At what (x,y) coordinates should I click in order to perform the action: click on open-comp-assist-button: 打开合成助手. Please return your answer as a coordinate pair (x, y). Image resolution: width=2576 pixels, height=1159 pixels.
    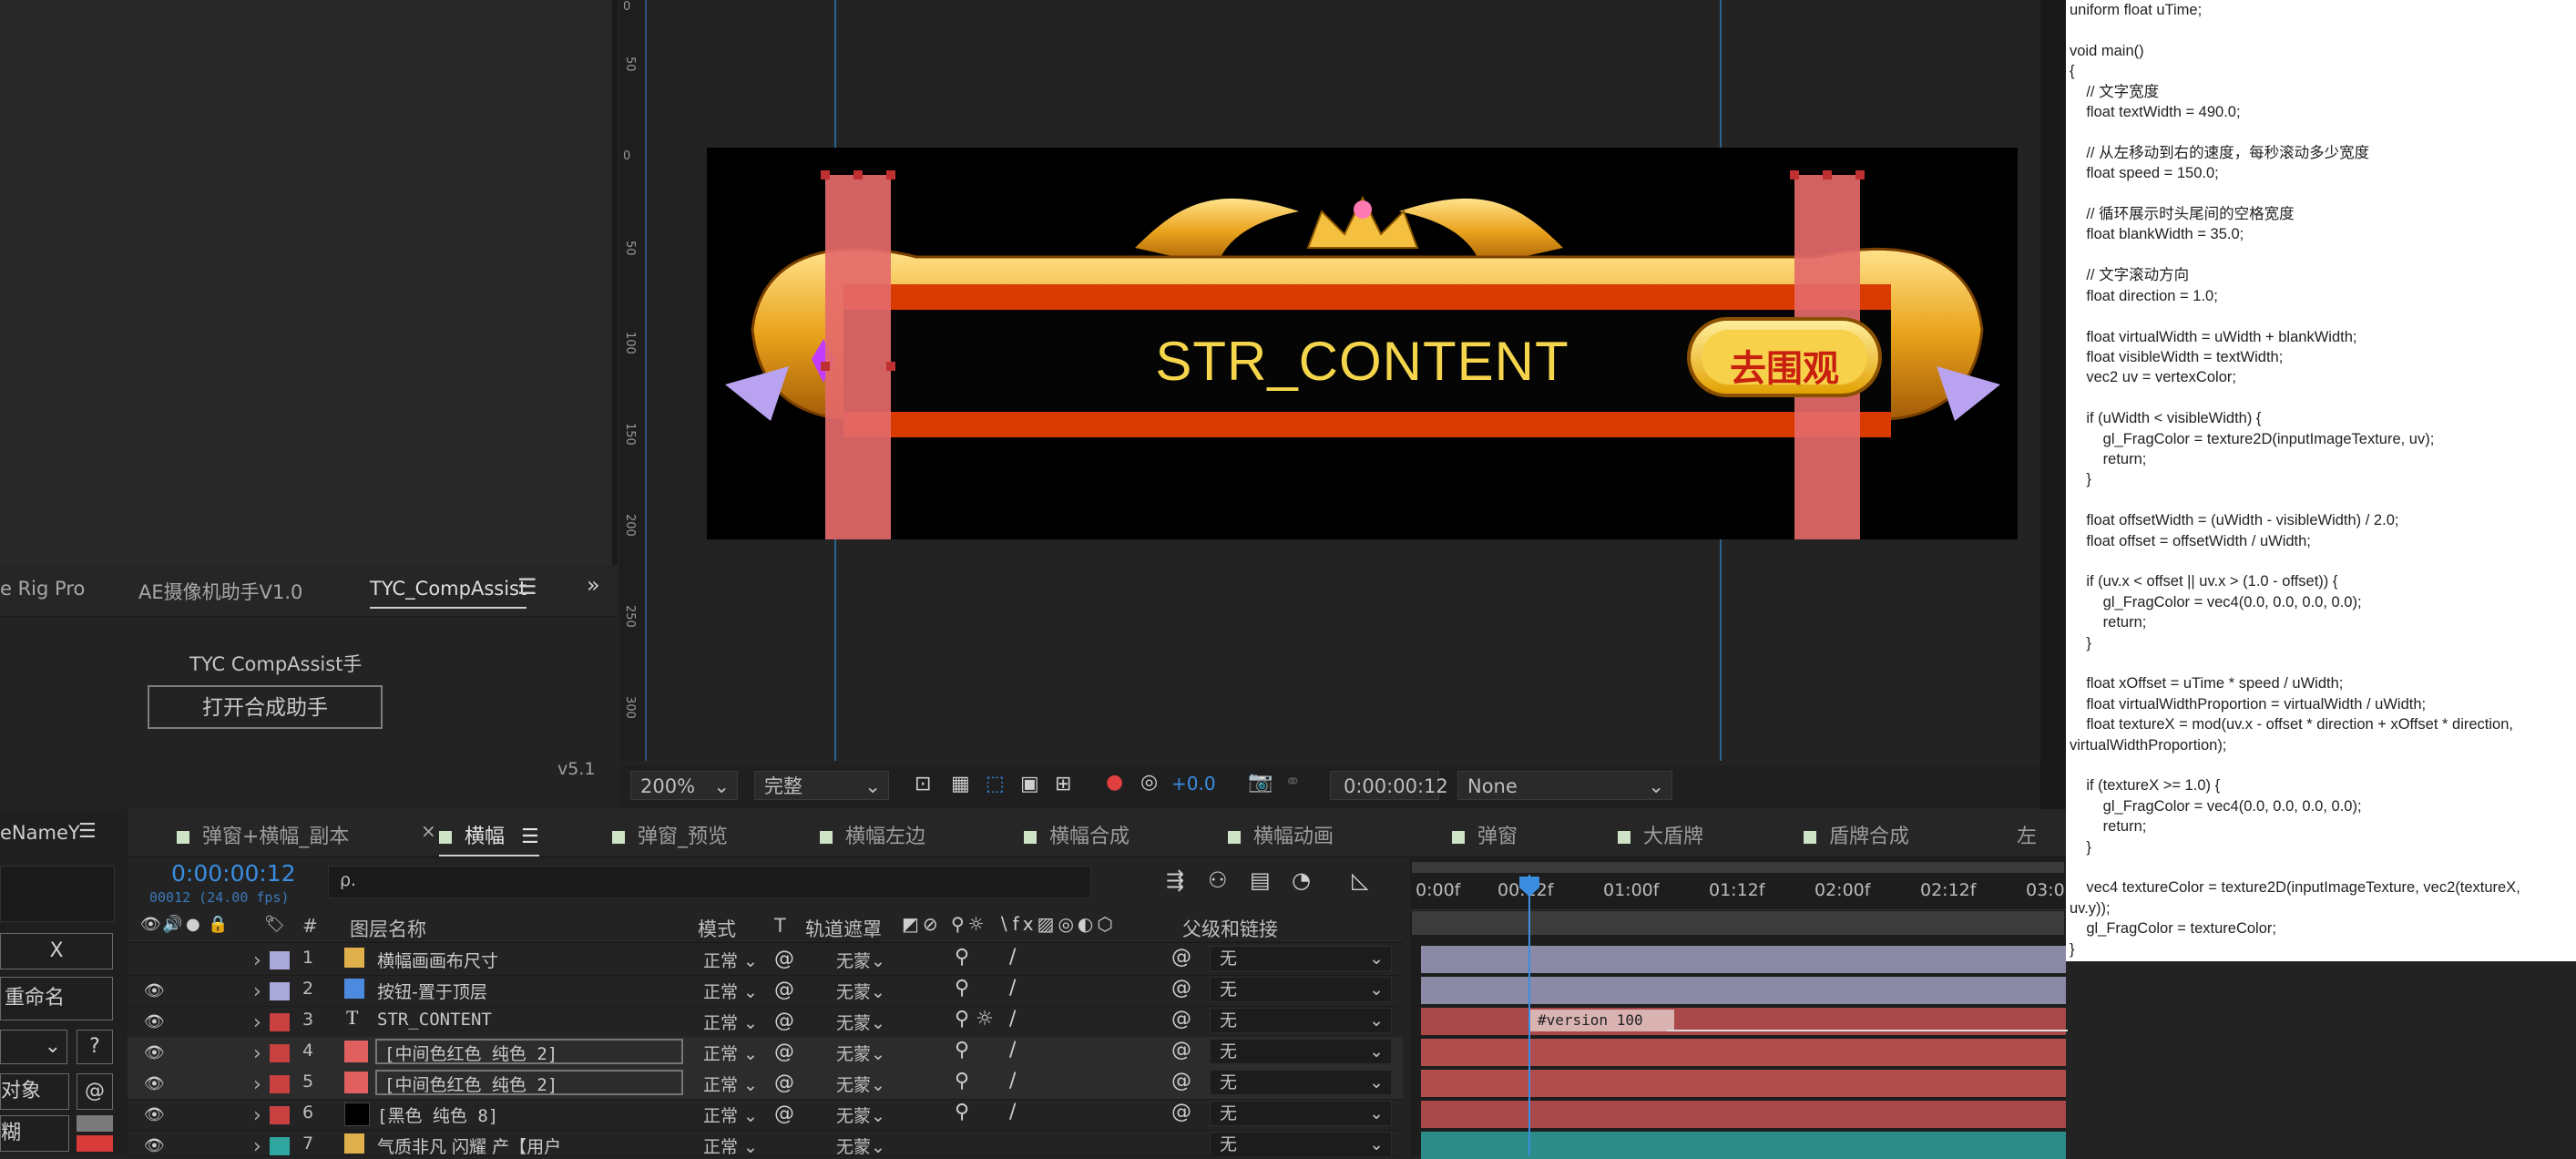
    Looking at the image, I should click on (265, 707).